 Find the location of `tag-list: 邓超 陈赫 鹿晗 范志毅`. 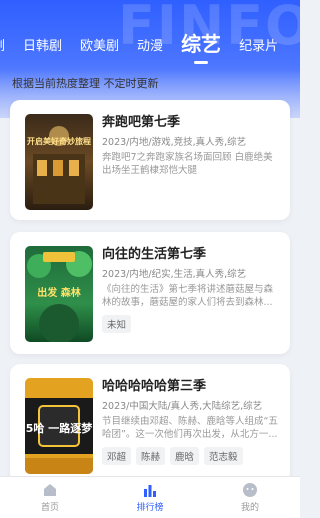

tag-list: 邓超 陈赫 鹿晗 范志毅 is located at coordinates (191, 456).